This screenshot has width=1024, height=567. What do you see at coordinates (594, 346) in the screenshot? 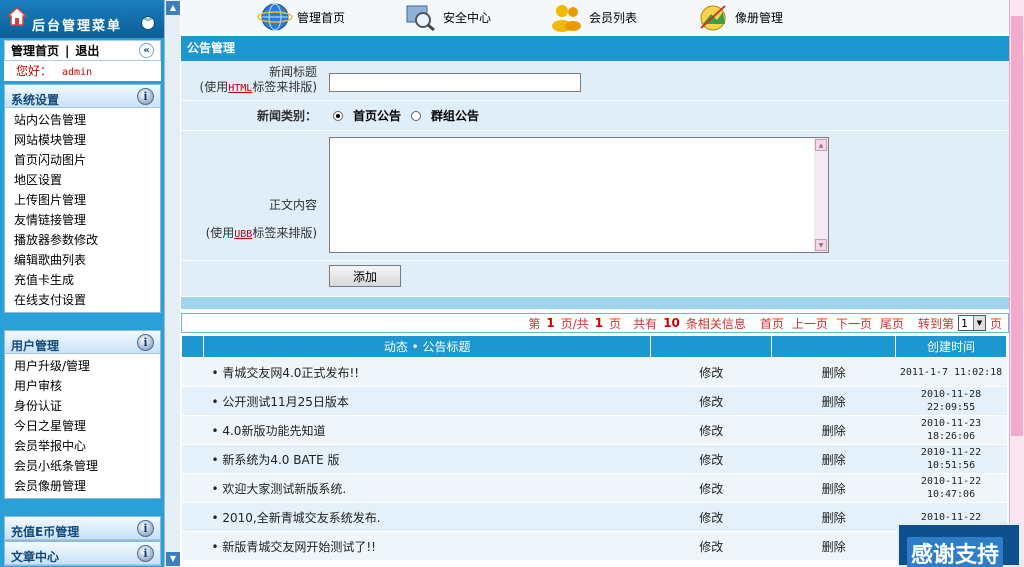
I see `table-header-row: 动态 • 公告标题 创建时间` at bounding box center [594, 346].